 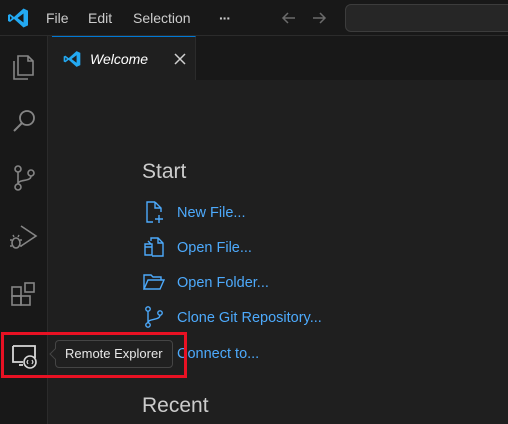 I want to click on run-debug-icon, so click(x=24, y=236).